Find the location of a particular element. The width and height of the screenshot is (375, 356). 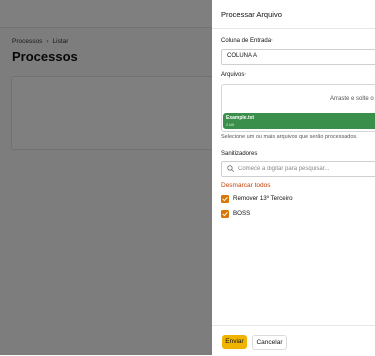

drawer-header: Processar Arquivo is located at coordinates (293, 14).